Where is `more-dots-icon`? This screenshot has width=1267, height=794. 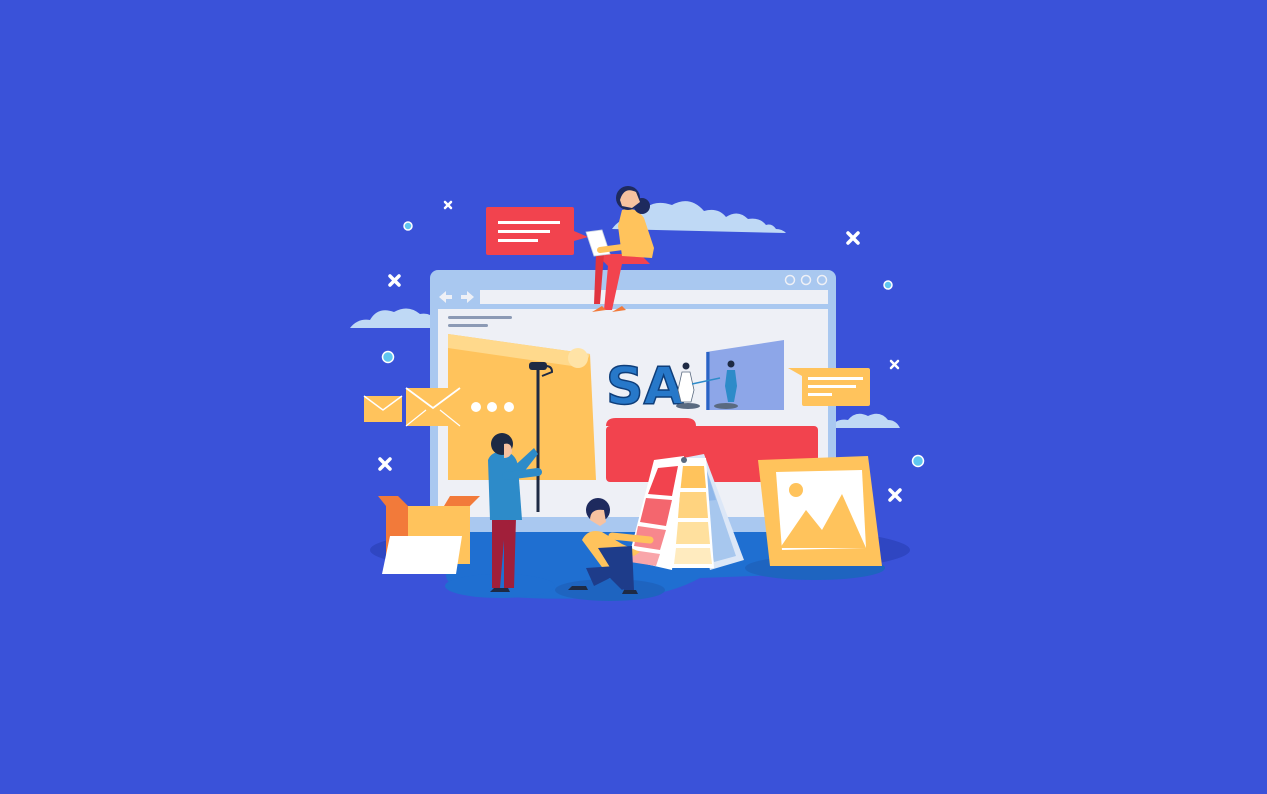
more-dots-icon is located at coordinates (492, 407).